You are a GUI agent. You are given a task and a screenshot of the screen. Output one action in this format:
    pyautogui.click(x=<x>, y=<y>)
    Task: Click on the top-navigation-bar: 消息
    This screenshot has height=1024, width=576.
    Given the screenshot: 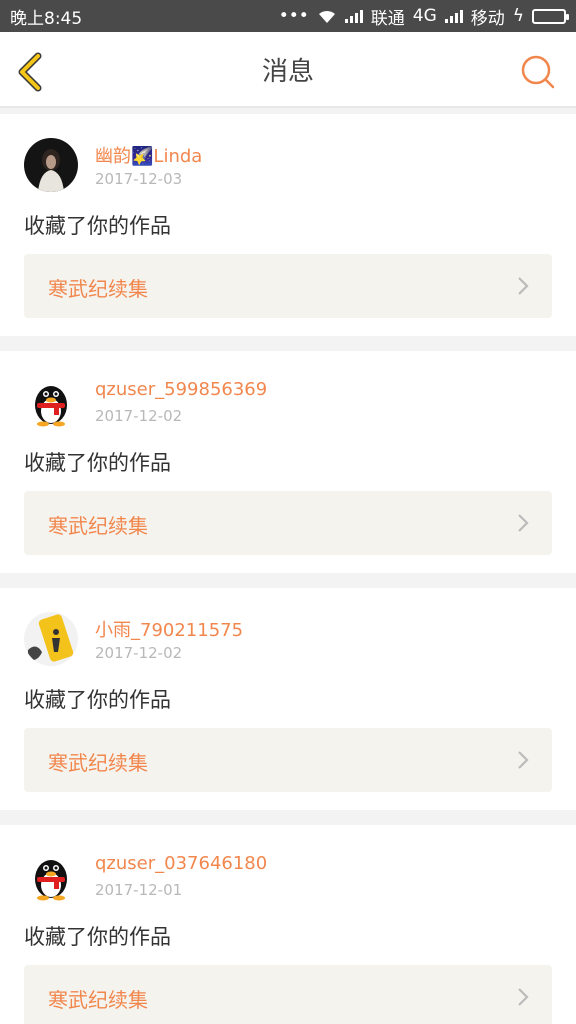 What is the action you would take?
    pyautogui.click(x=288, y=70)
    